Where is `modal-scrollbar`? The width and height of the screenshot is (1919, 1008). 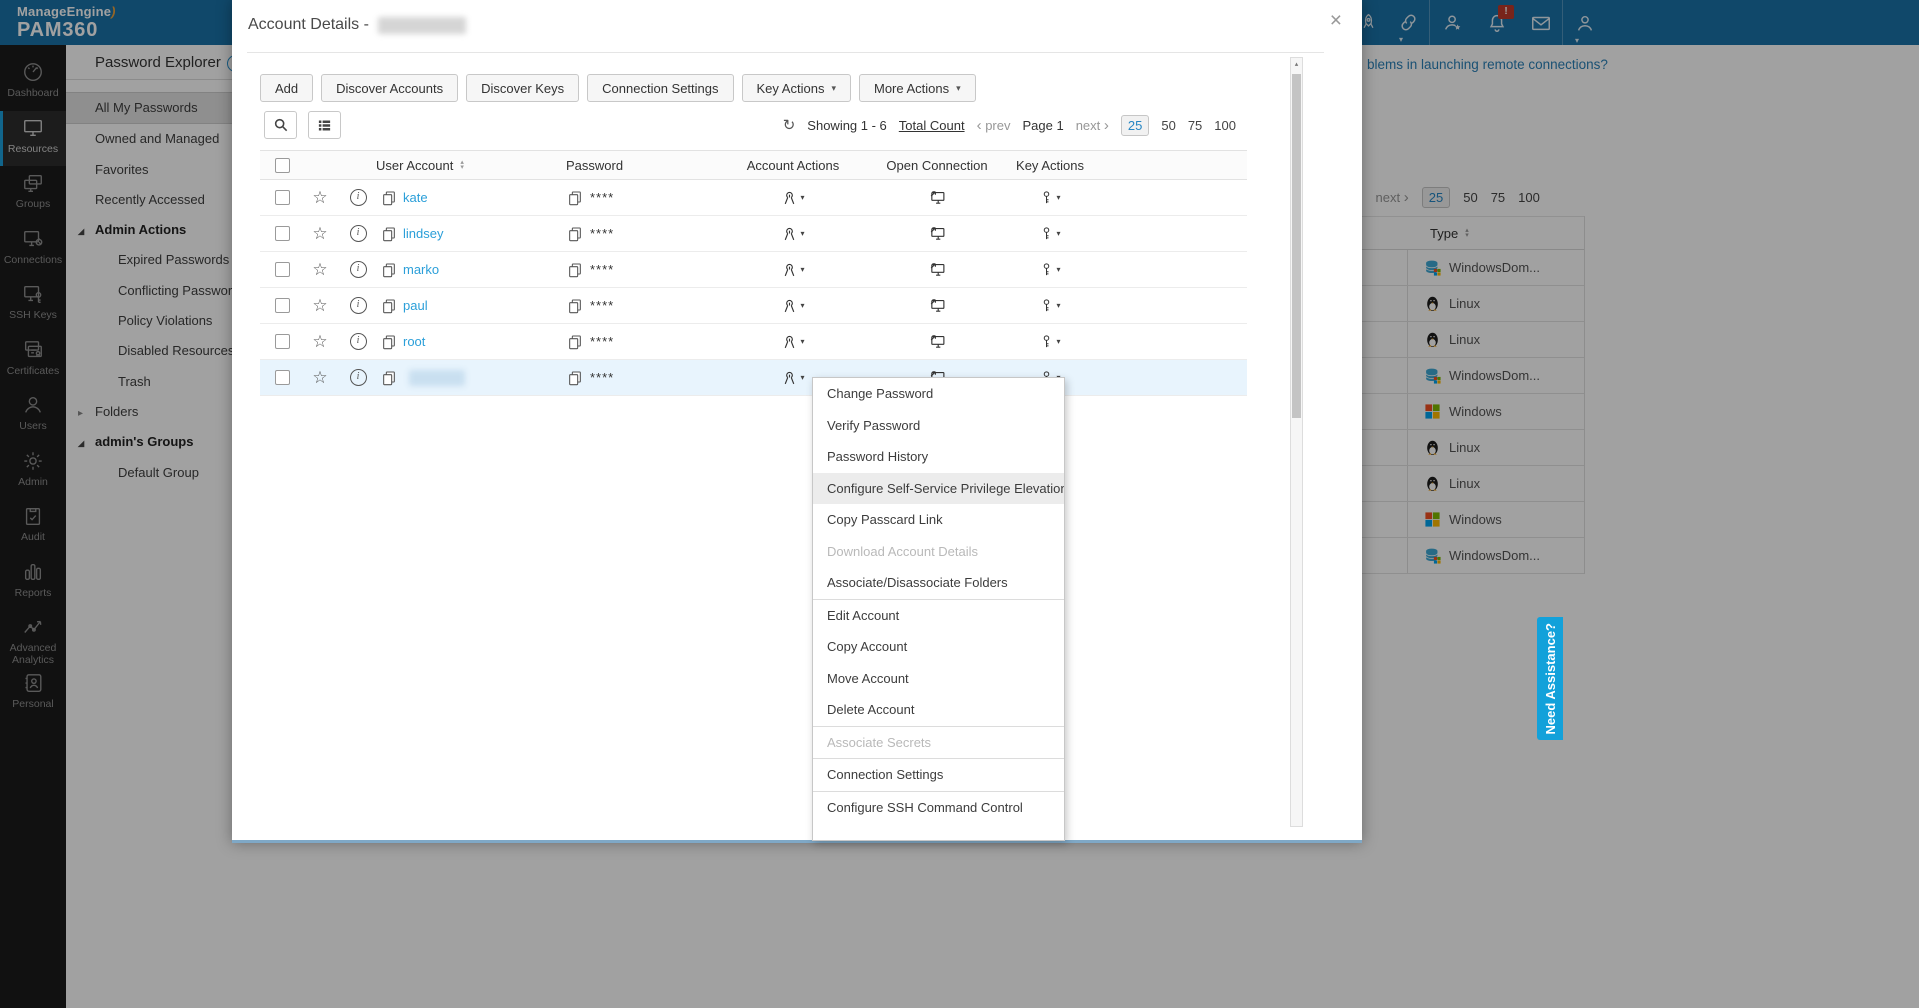 modal-scrollbar is located at coordinates (1296, 442).